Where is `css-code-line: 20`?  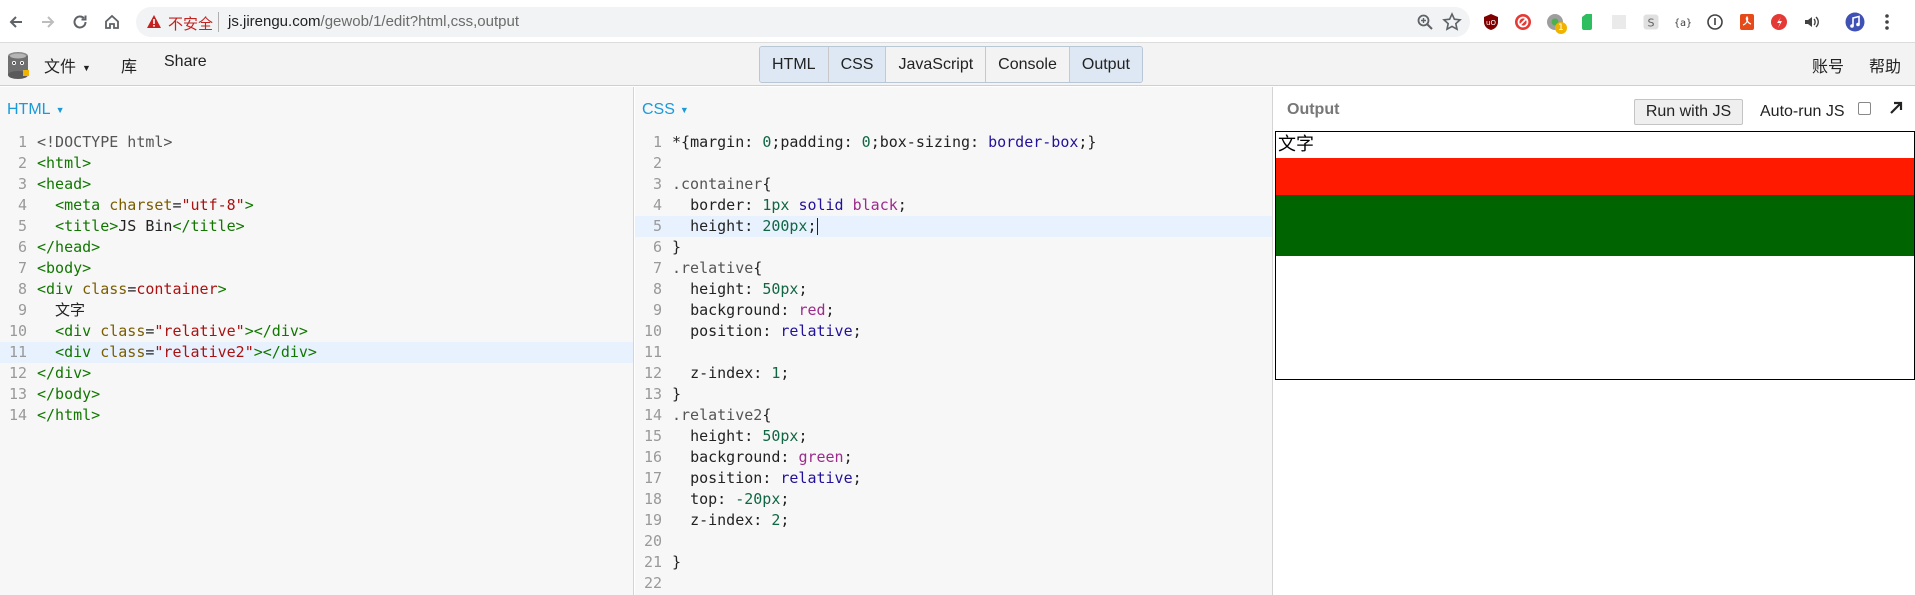
css-code-line: 20 is located at coordinates (953, 541).